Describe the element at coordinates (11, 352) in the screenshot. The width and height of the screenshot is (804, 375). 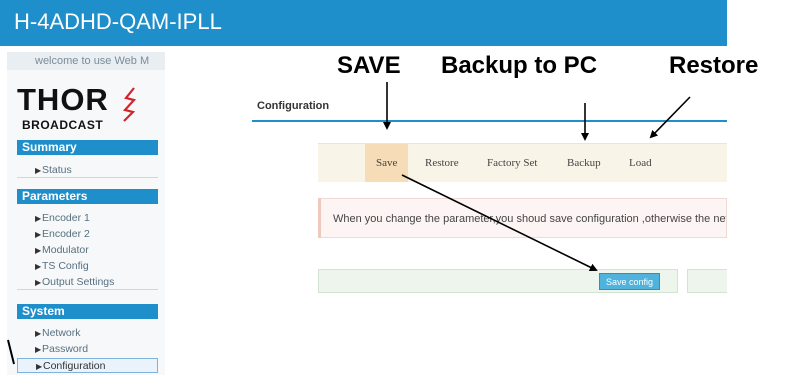
I see `arrow-configuration-partial` at that location.